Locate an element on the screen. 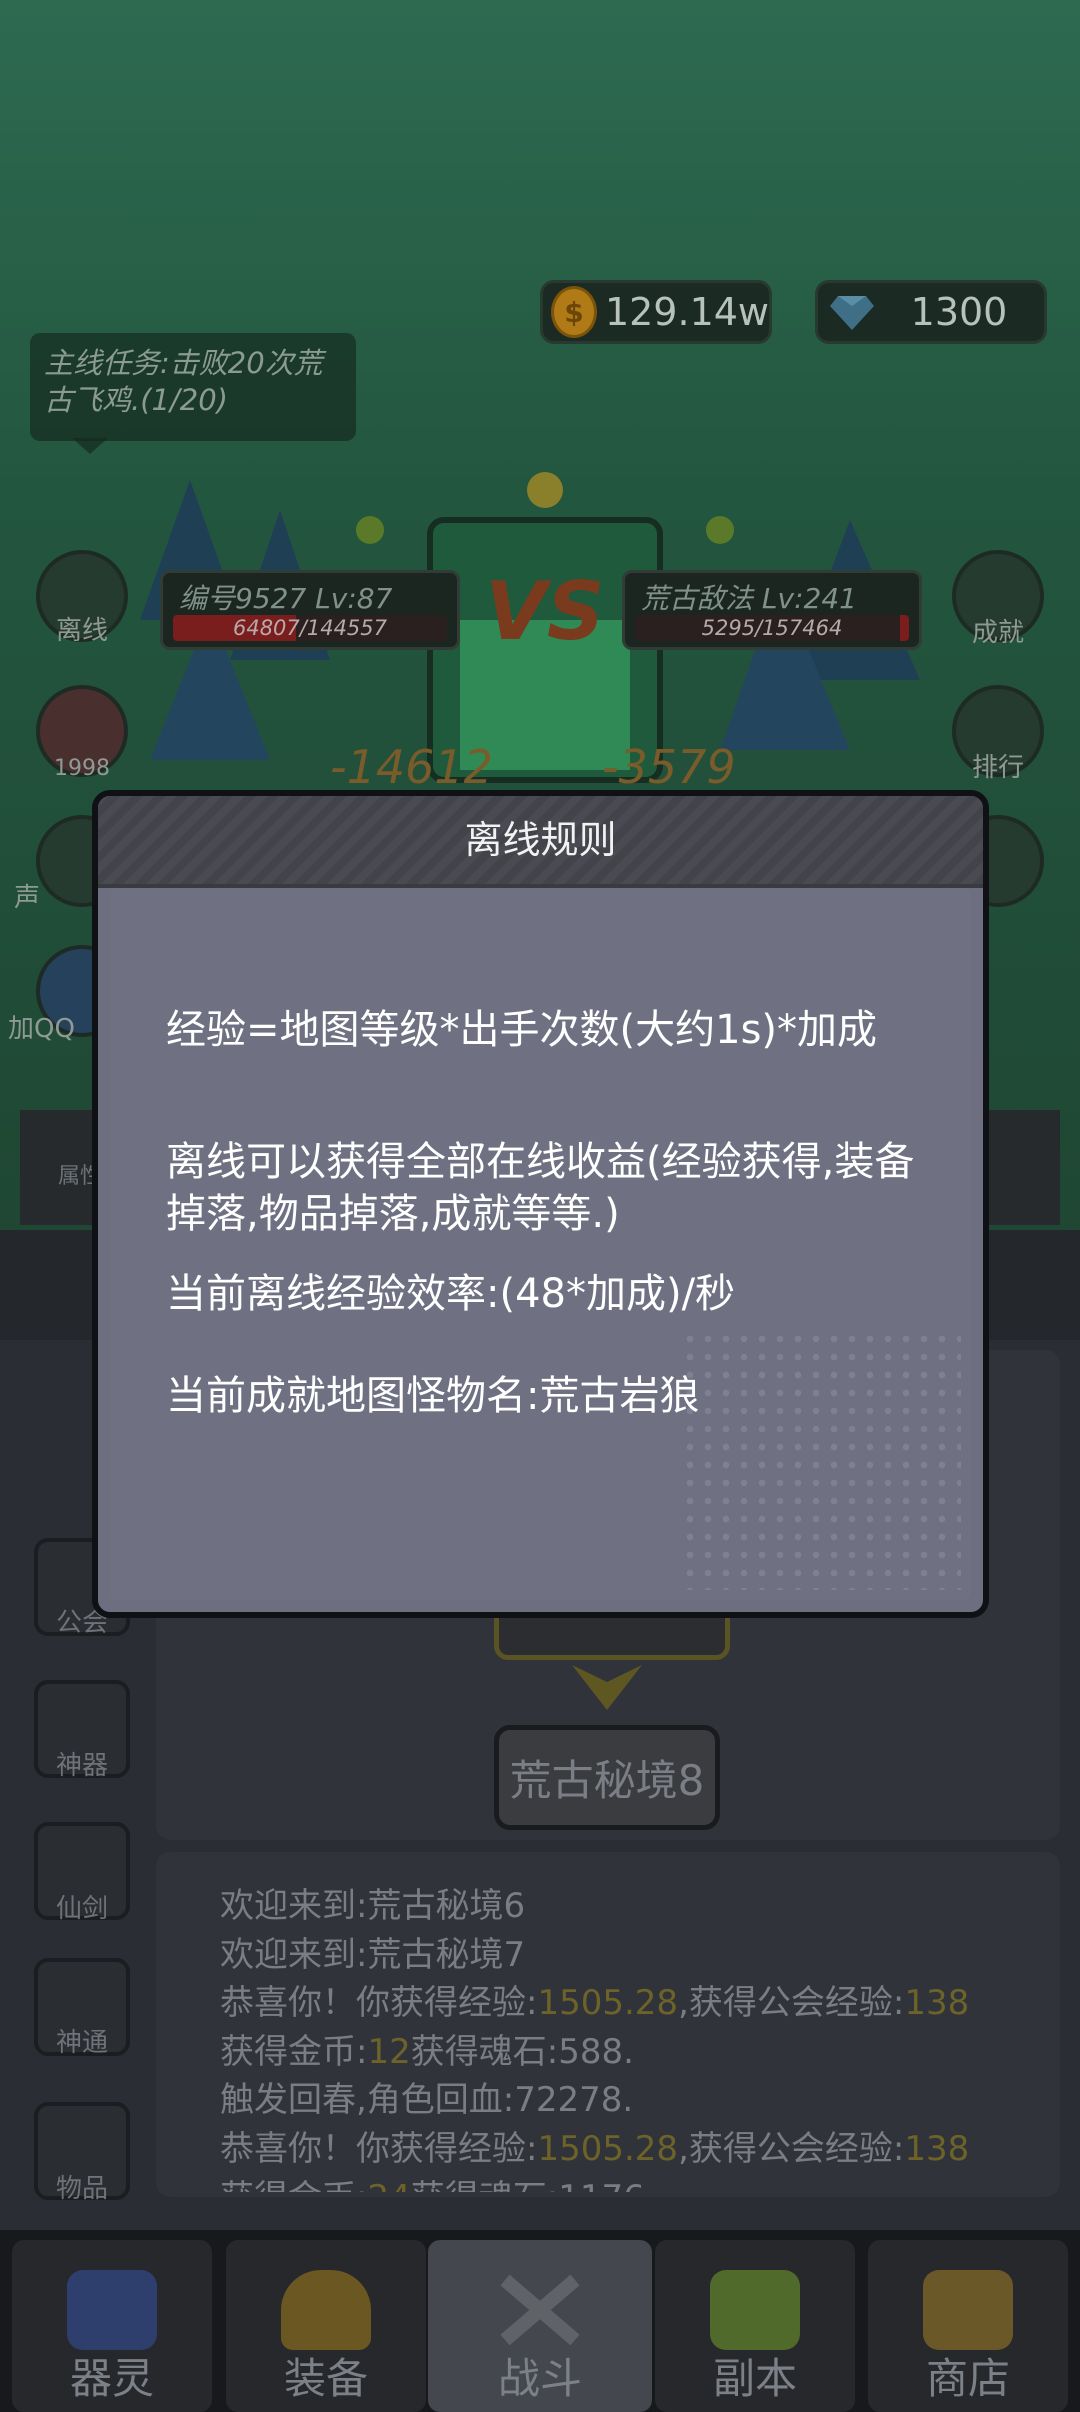  dialog-title: 离线规则 is located at coordinates (540, 840).